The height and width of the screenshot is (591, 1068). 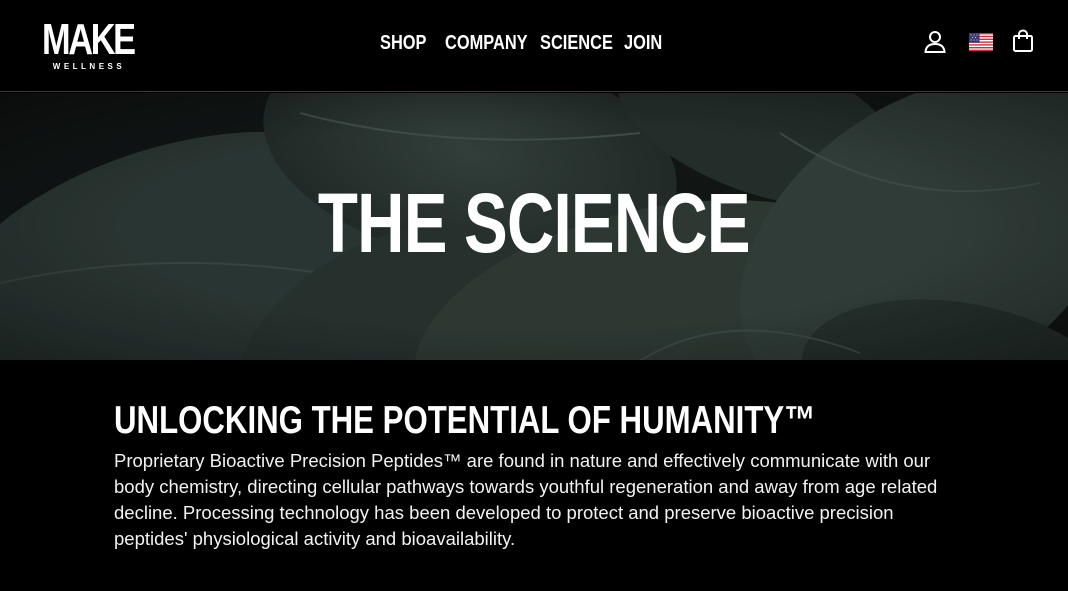 What do you see at coordinates (981, 42) in the screenshot?
I see `us-flag-icon` at bounding box center [981, 42].